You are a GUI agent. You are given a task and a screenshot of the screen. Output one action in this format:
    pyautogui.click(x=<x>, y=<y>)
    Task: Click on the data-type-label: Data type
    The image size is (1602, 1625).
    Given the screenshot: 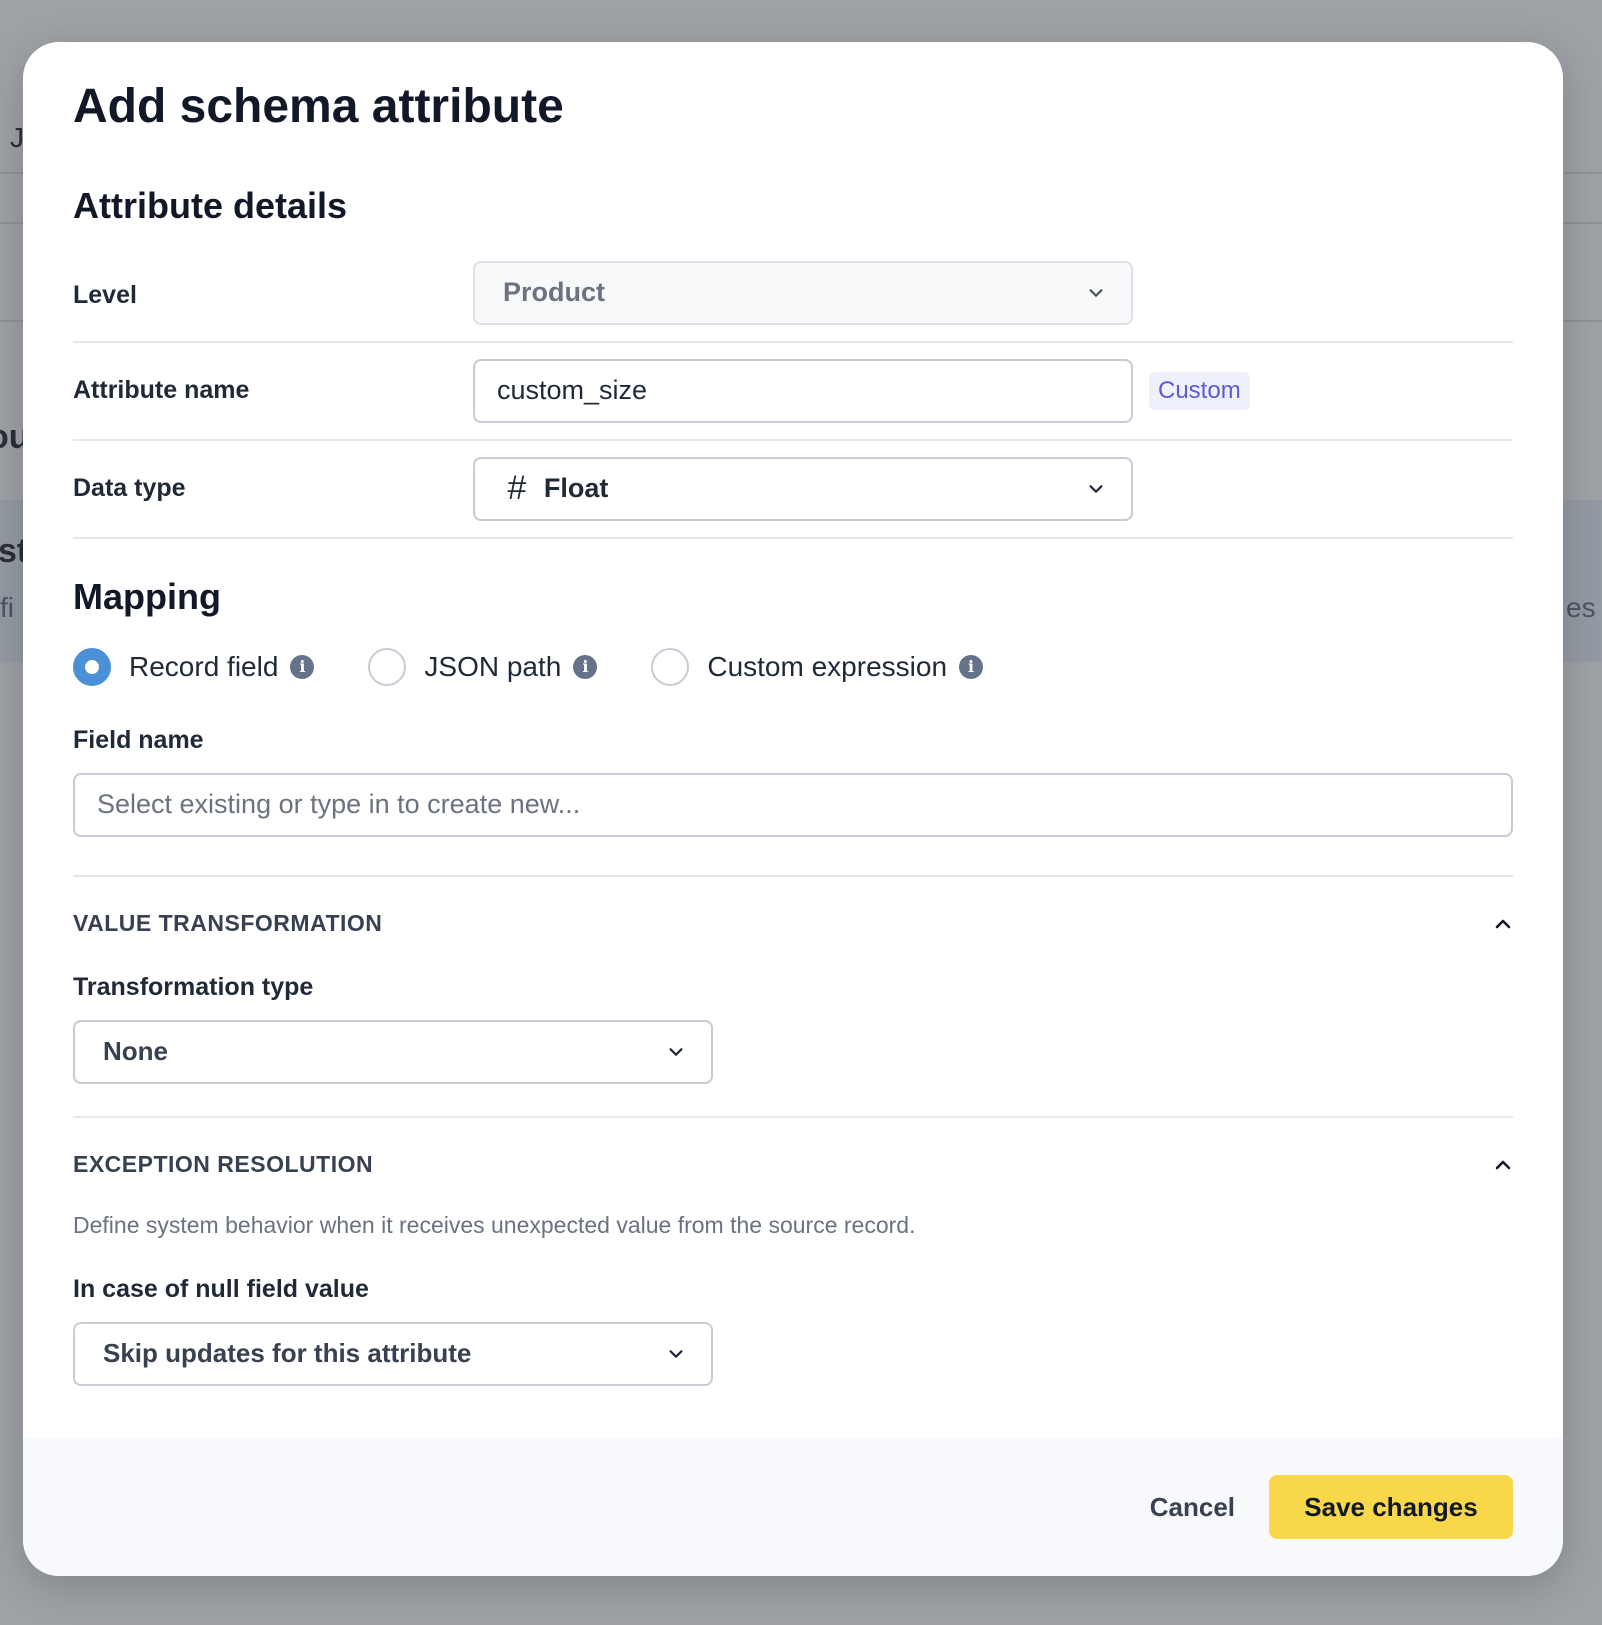 What is the action you would take?
    pyautogui.click(x=129, y=488)
    